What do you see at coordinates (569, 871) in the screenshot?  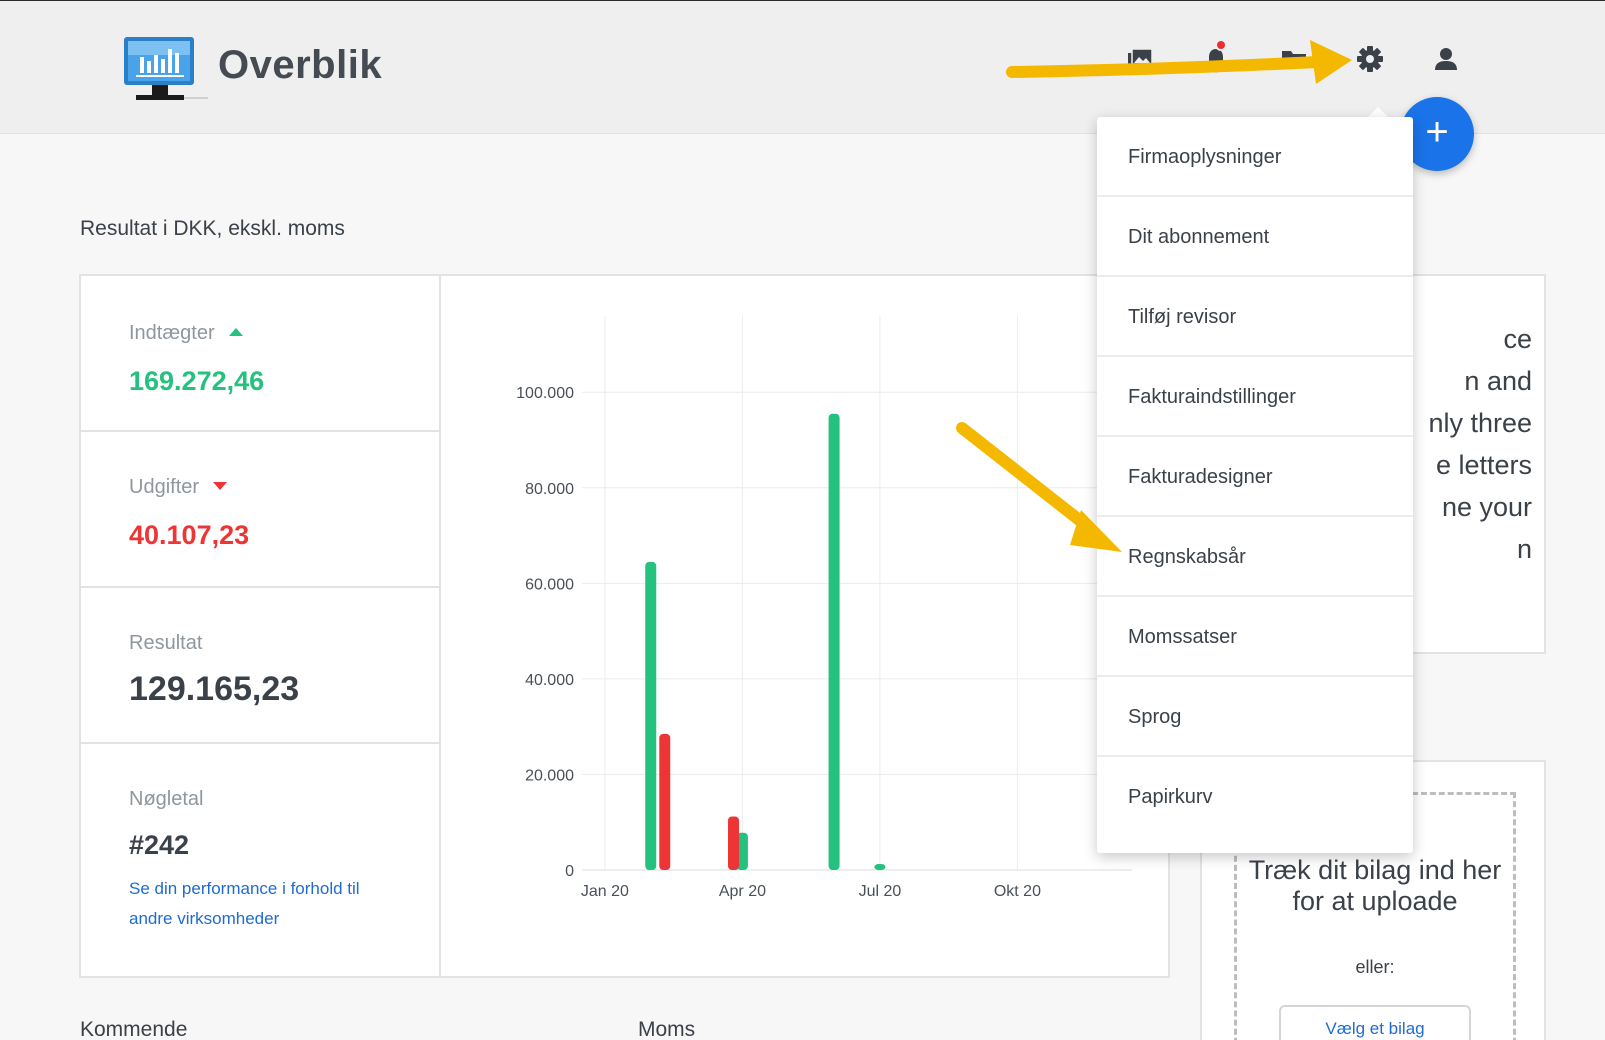 I see `y-tick-label: 0` at bounding box center [569, 871].